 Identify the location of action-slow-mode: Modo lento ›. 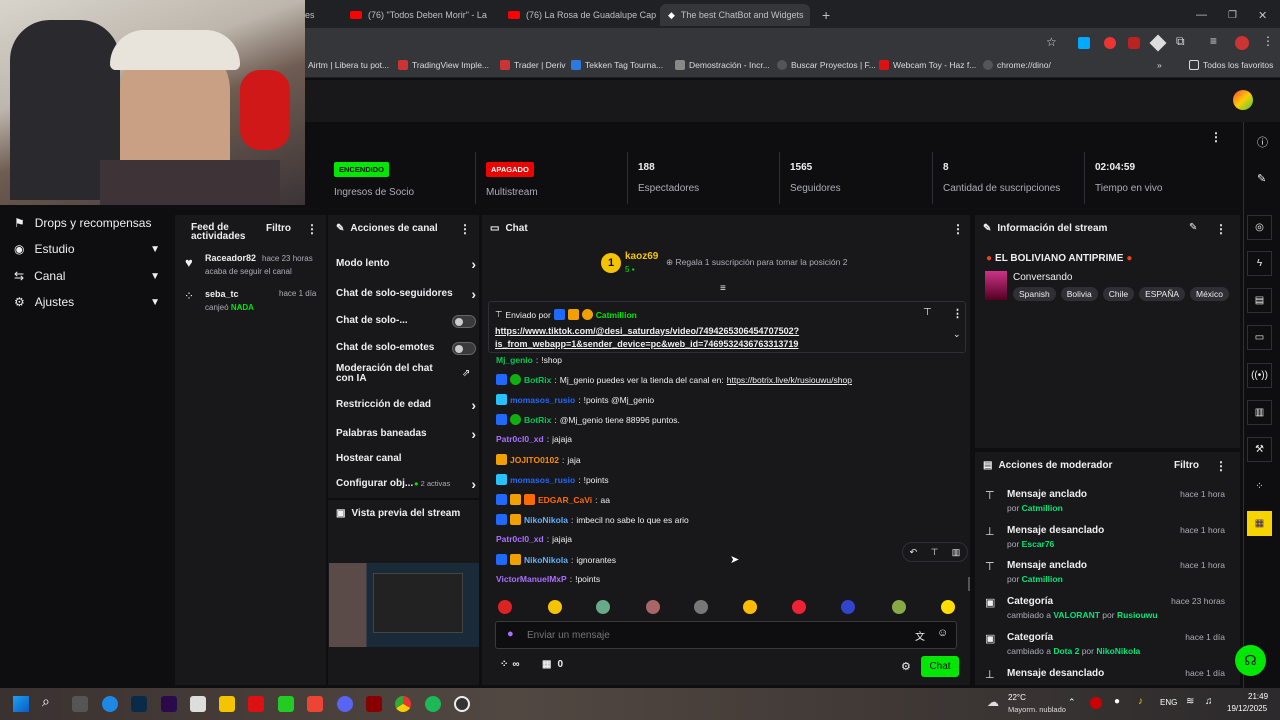
(406, 264).